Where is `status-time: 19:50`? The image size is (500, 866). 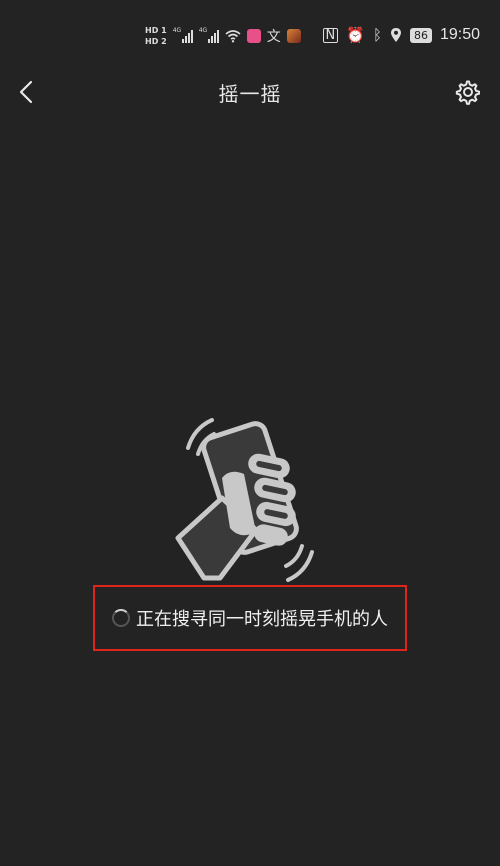
status-time: 19:50 is located at coordinates (459, 34).